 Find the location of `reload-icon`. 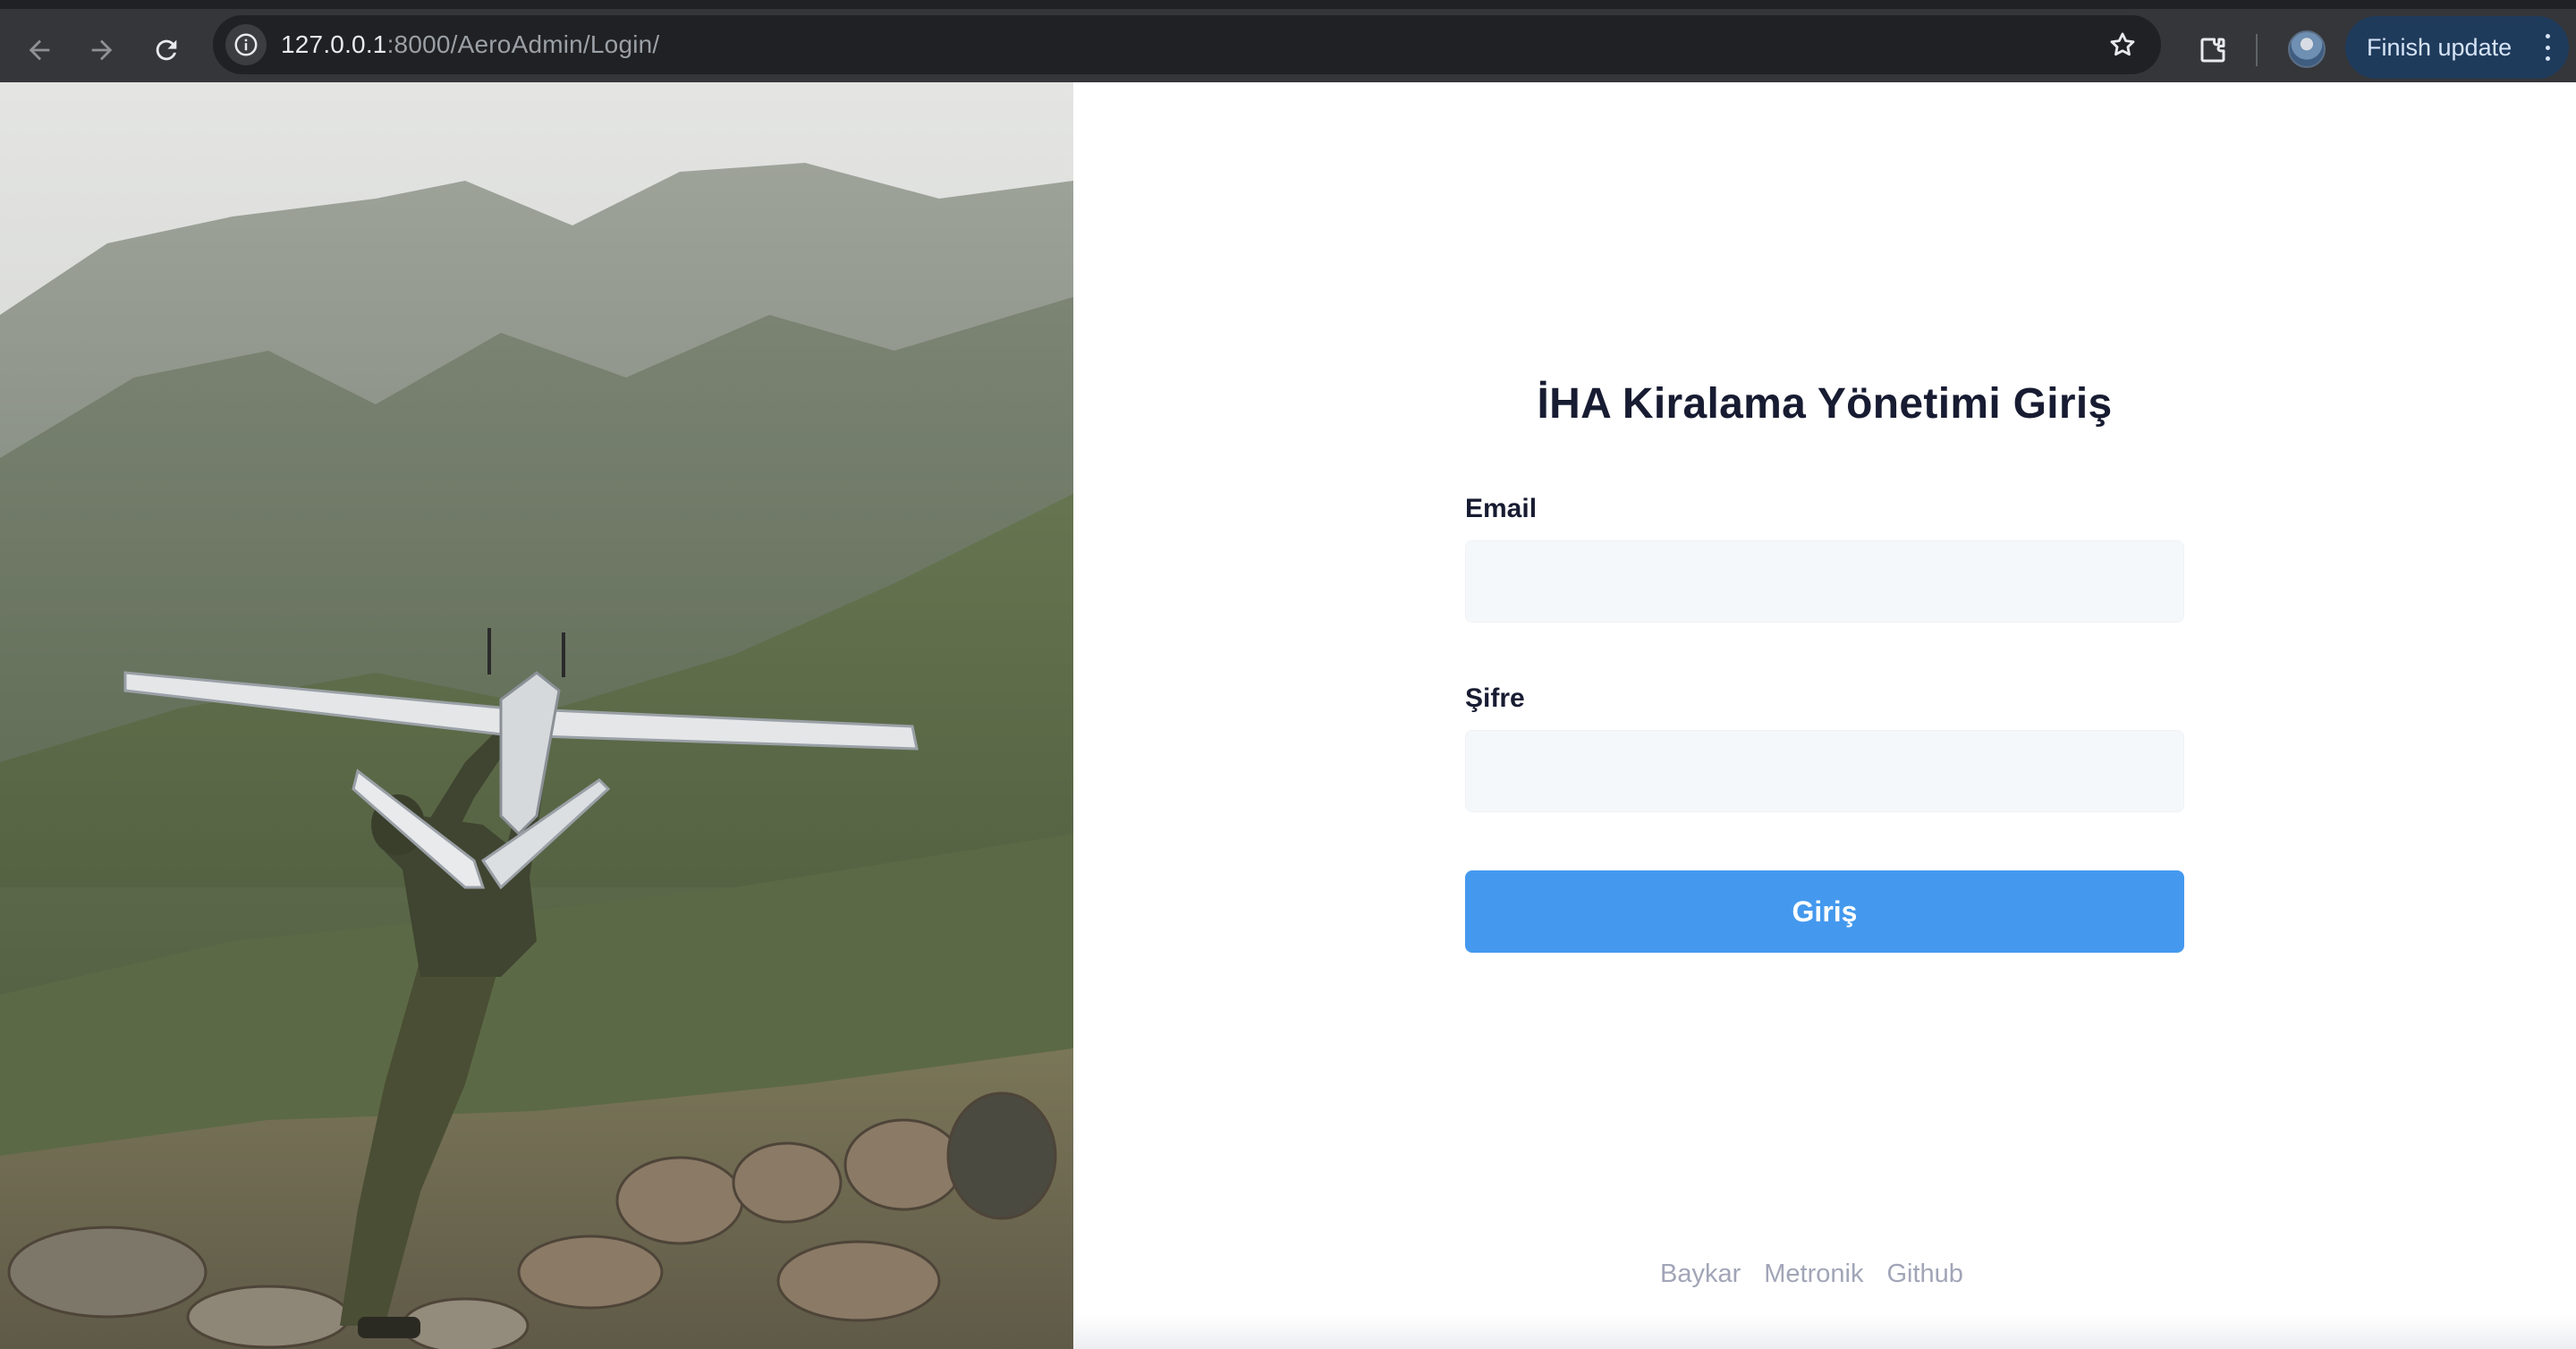

reload-icon is located at coordinates (166, 50).